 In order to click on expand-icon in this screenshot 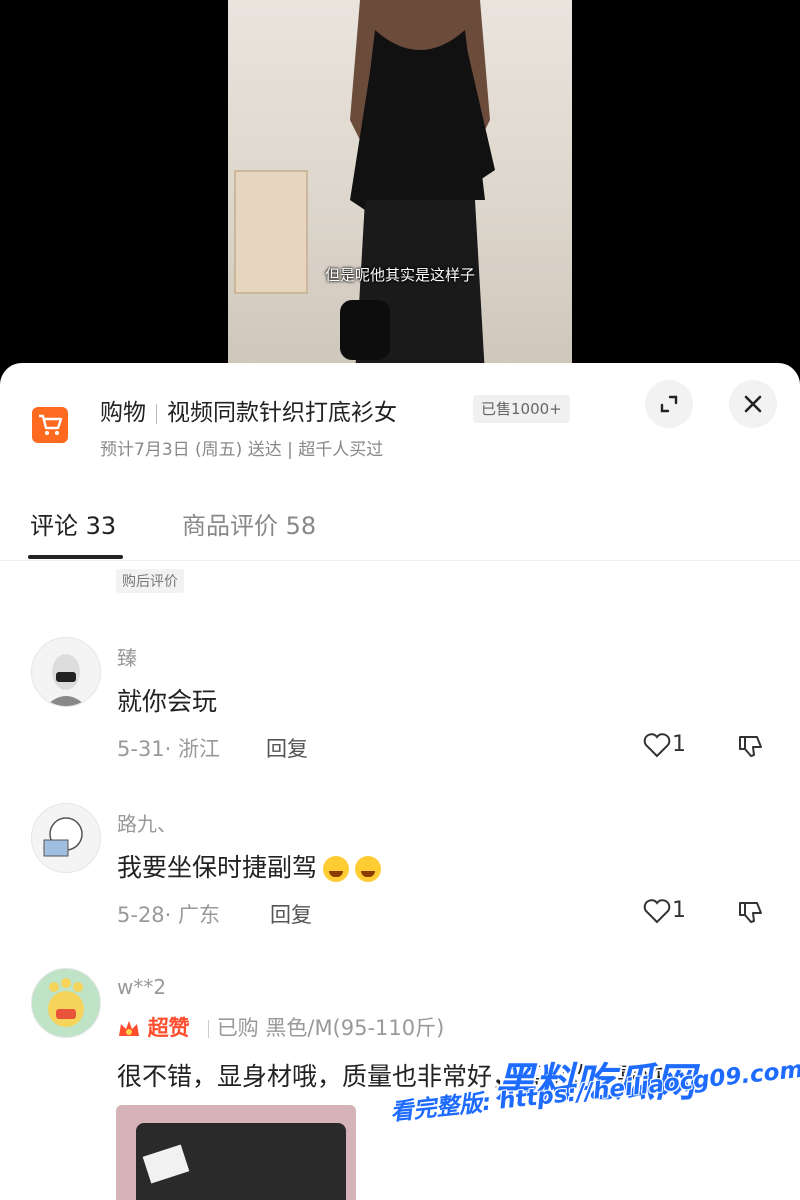, I will do `click(669, 404)`.